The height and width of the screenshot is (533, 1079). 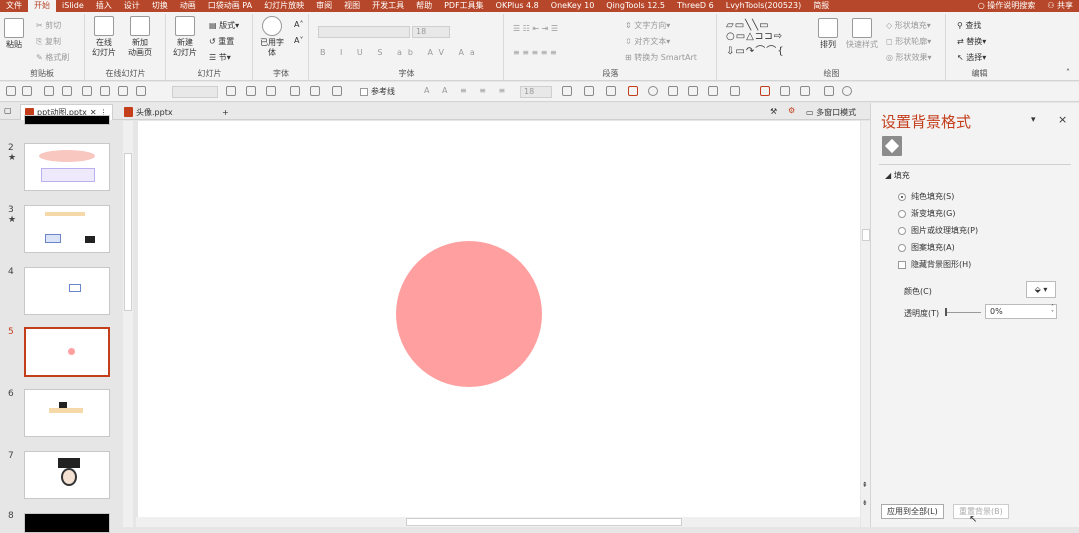 I want to click on menu-design: 设计, so click(x=132, y=6).